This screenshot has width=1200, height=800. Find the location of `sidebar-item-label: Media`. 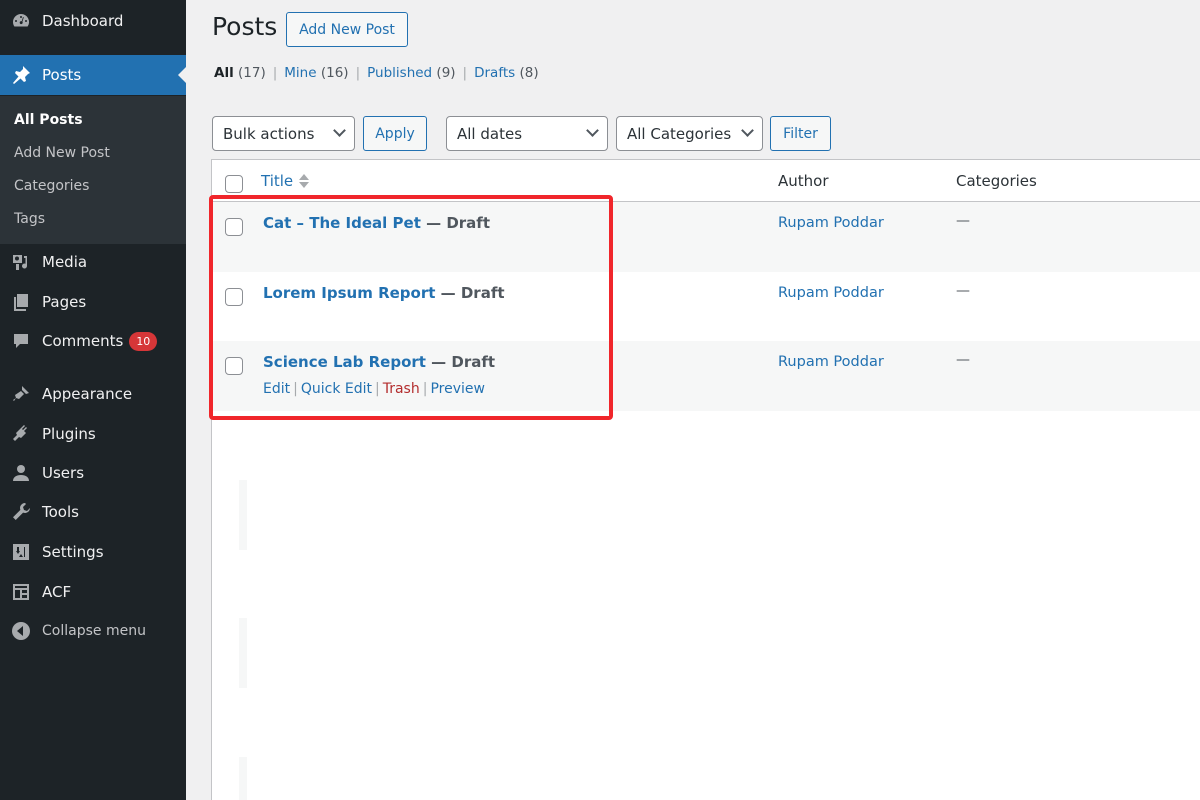

sidebar-item-label: Media is located at coordinates (65, 262).